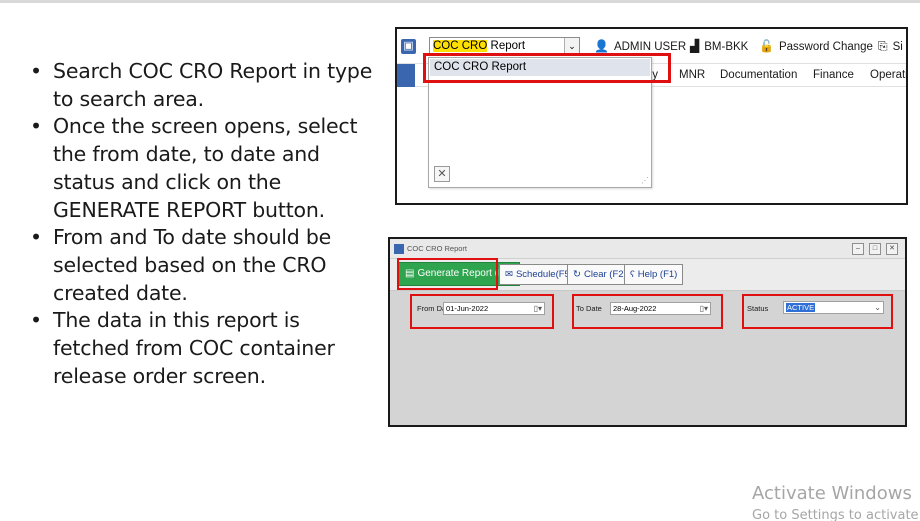 The width and height of the screenshot is (920, 521). Describe the element at coordinates (645, 180) in the screenshot. I see `resize-grip-icon: ⋰` at that location.